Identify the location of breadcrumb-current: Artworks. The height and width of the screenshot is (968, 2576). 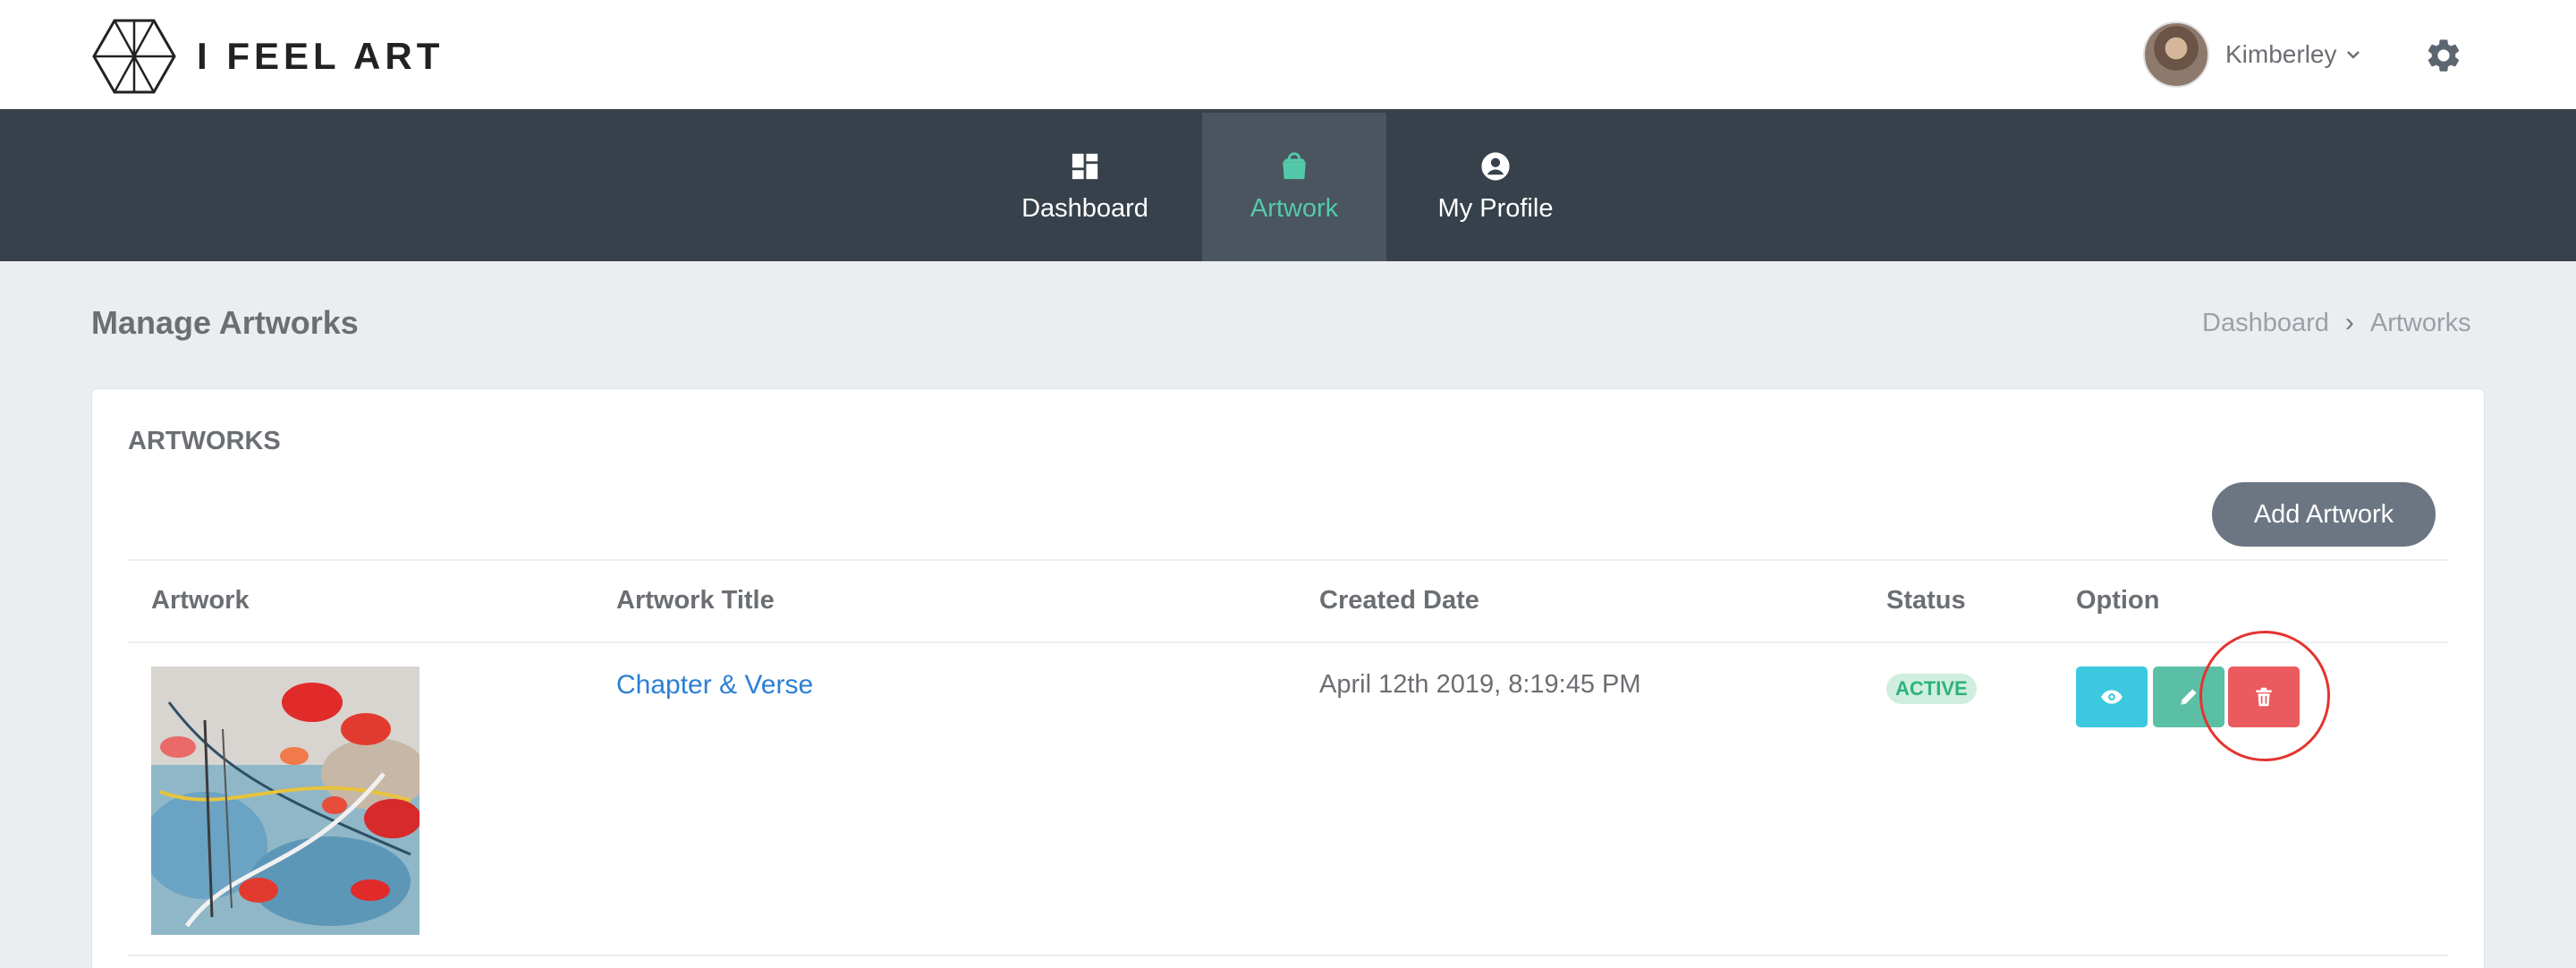
(2420, 322).